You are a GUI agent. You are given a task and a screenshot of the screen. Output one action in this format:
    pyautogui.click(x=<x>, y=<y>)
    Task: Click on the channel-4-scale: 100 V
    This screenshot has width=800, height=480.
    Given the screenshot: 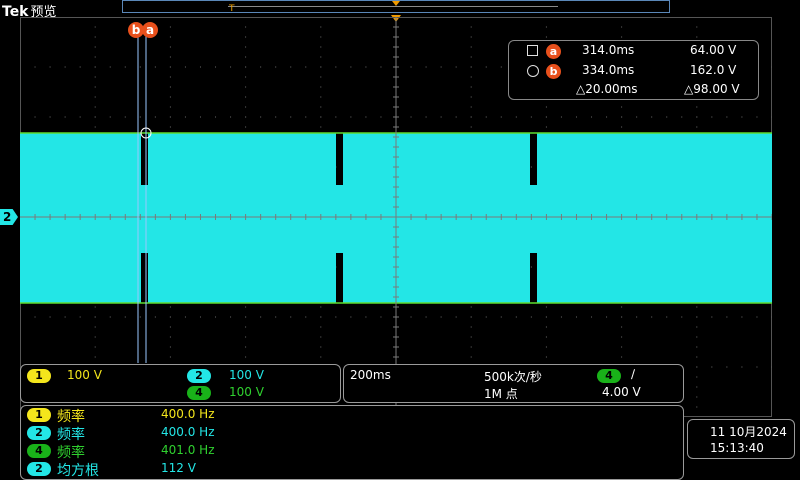 What is the action you would take?
    pyautogui.click(x=246, y=392)
    